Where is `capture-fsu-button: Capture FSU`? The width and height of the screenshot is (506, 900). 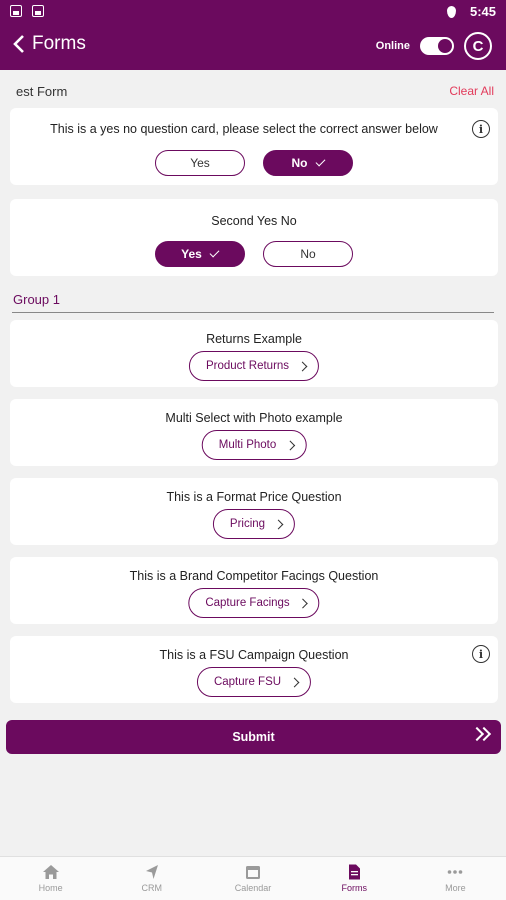 capture-fsu-button: Capture FSU is located at coordinates (254, 682).